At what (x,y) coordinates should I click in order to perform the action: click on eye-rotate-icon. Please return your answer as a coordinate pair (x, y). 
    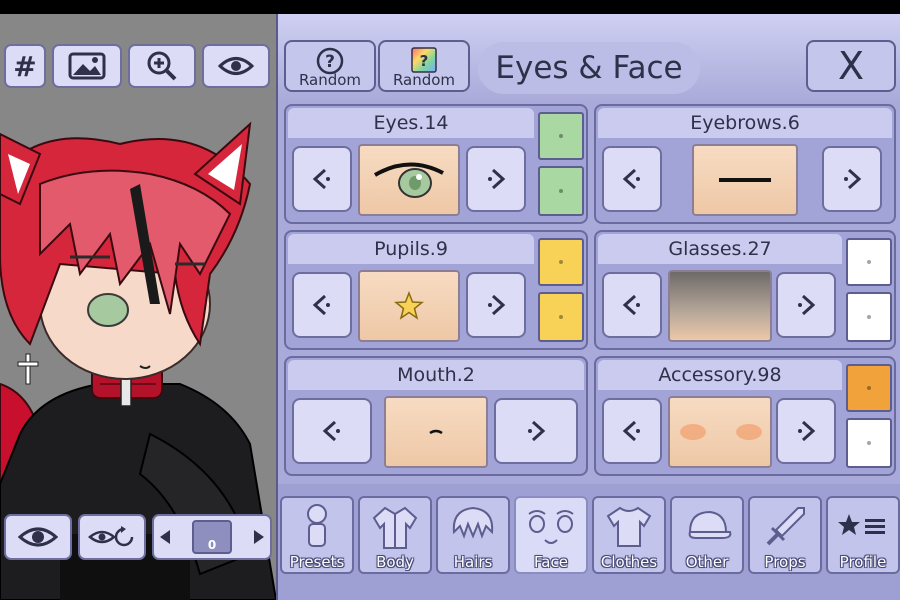
    Looking at the image, I should click on (111, 536).